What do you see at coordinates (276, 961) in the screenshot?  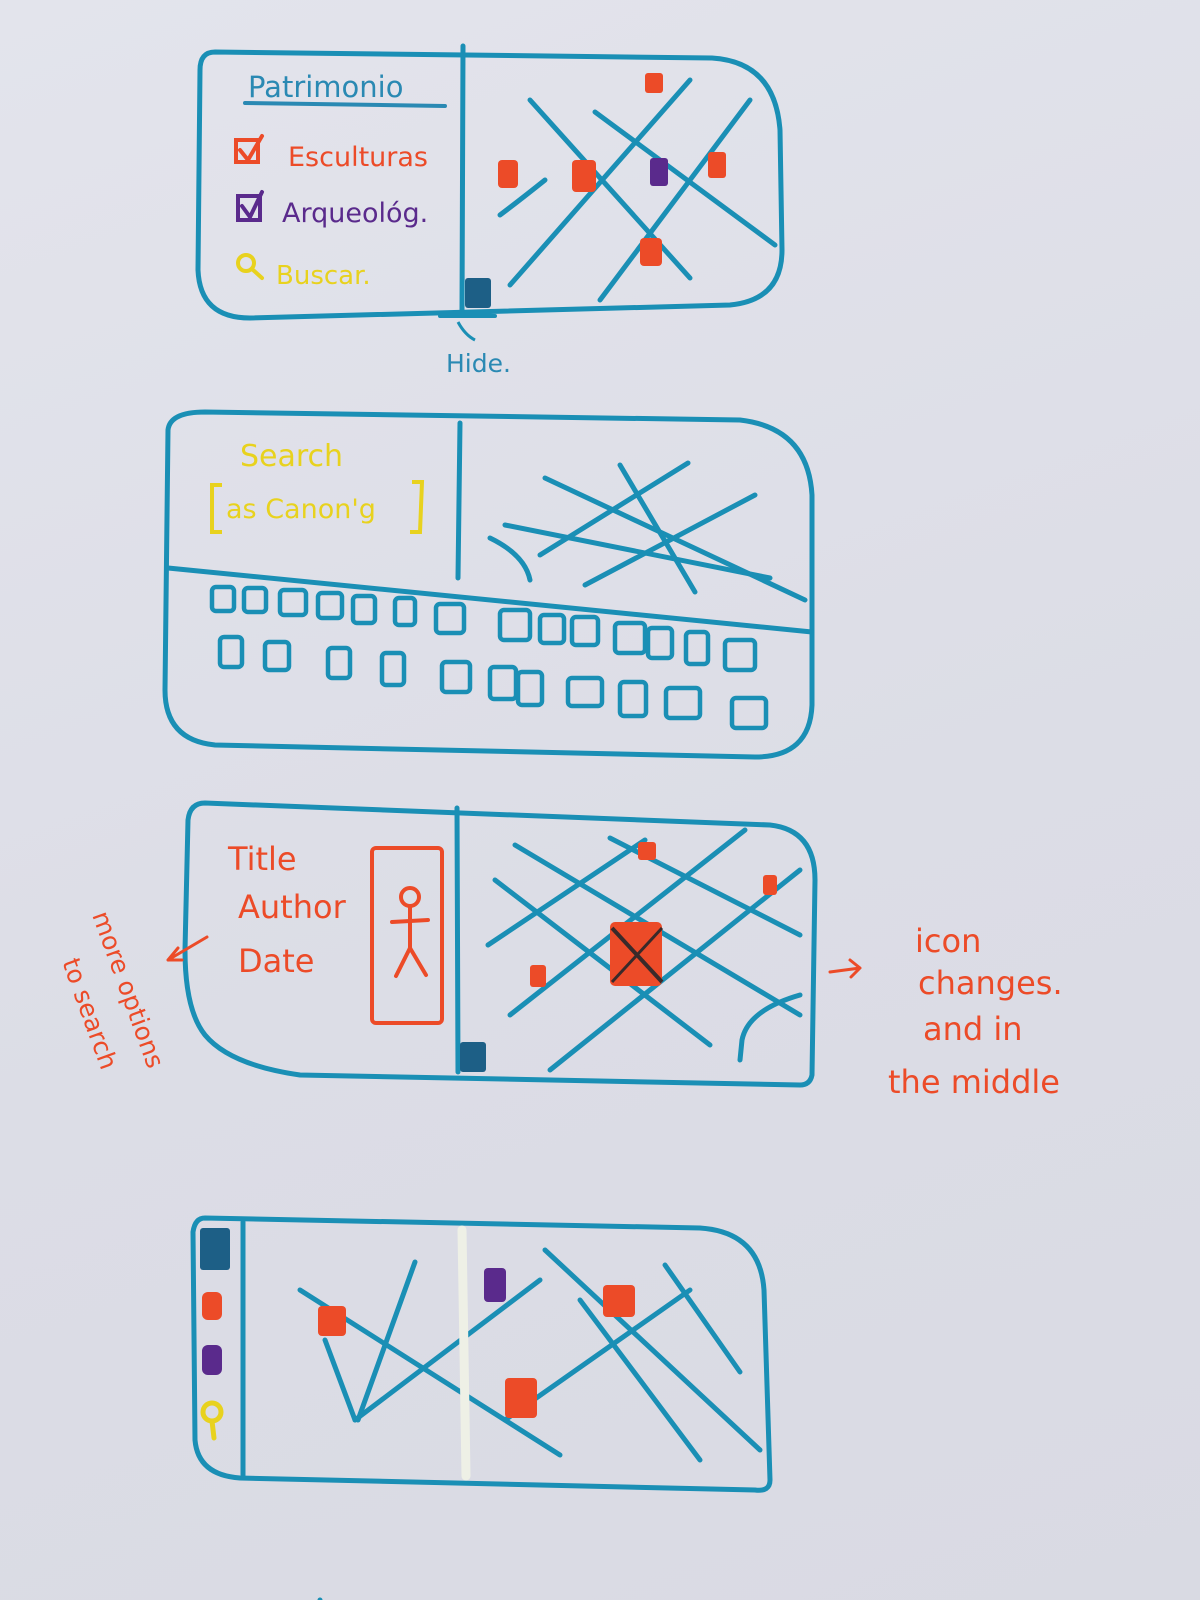 I see `detail-date: Date` at bounding box center [276, 961].